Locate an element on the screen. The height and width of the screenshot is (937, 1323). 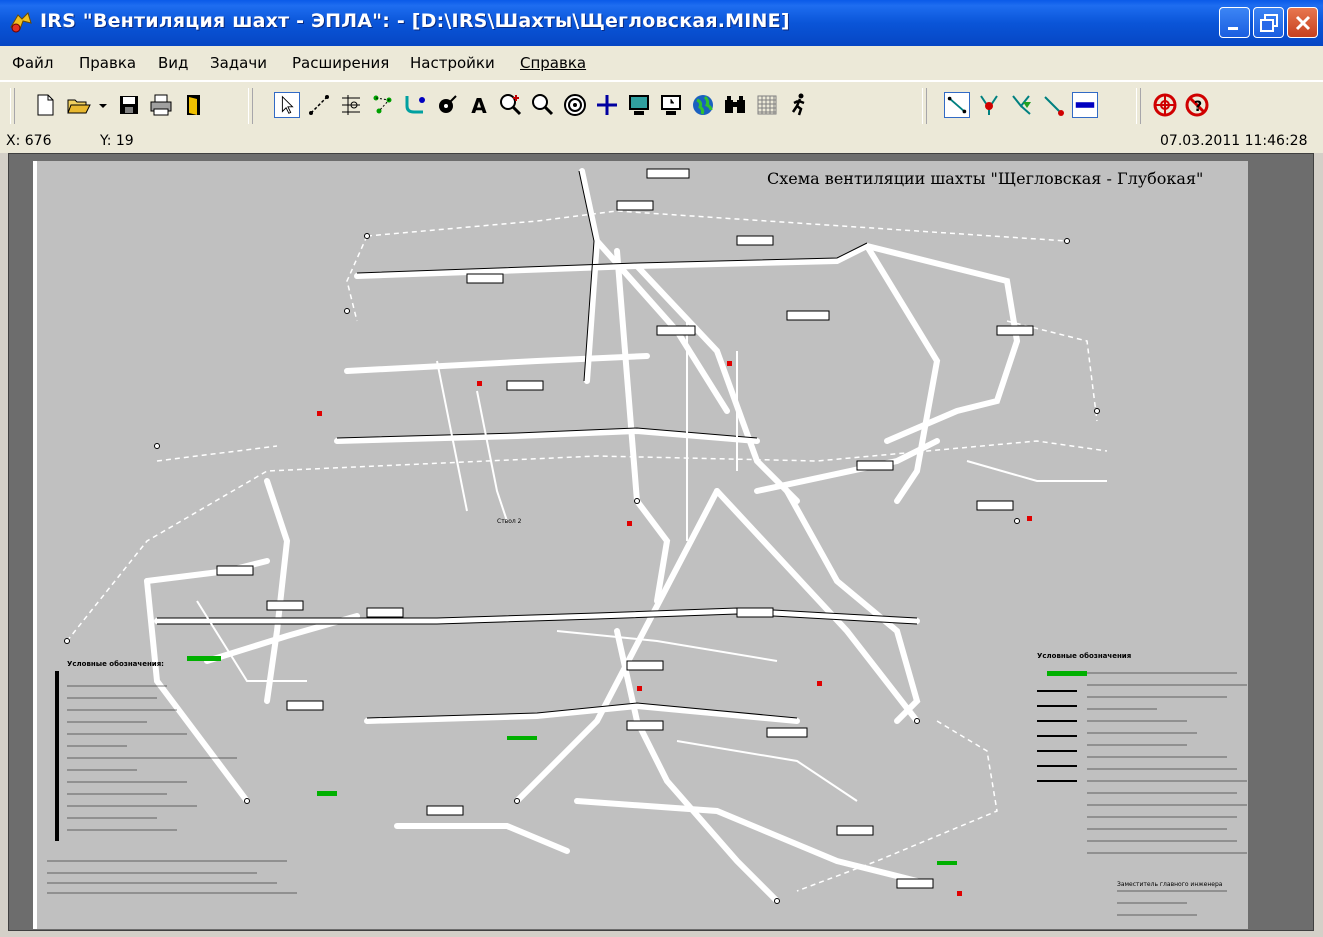
stop-help-icon: ? is located at coordinates (1197, 105).